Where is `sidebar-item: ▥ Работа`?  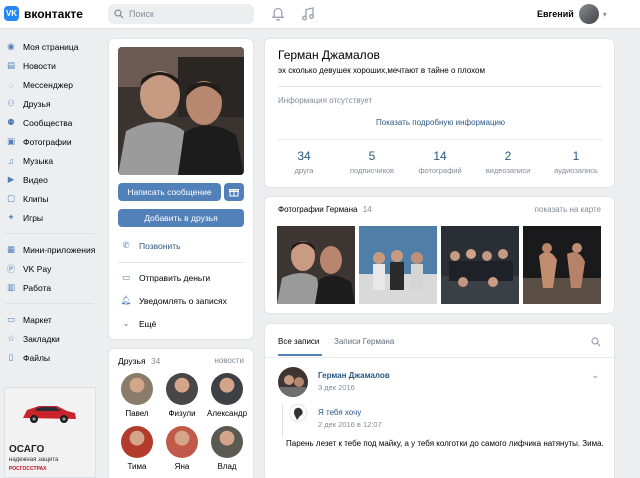
sidebar-item: ▥ Работа is located at coordinates (50, 287).